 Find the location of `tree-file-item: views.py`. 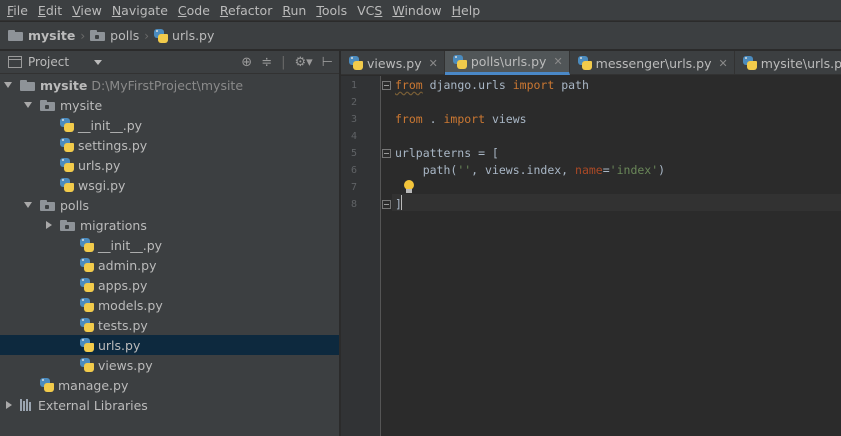

tree-file-item: views.py is located at coordinates (169, 365).